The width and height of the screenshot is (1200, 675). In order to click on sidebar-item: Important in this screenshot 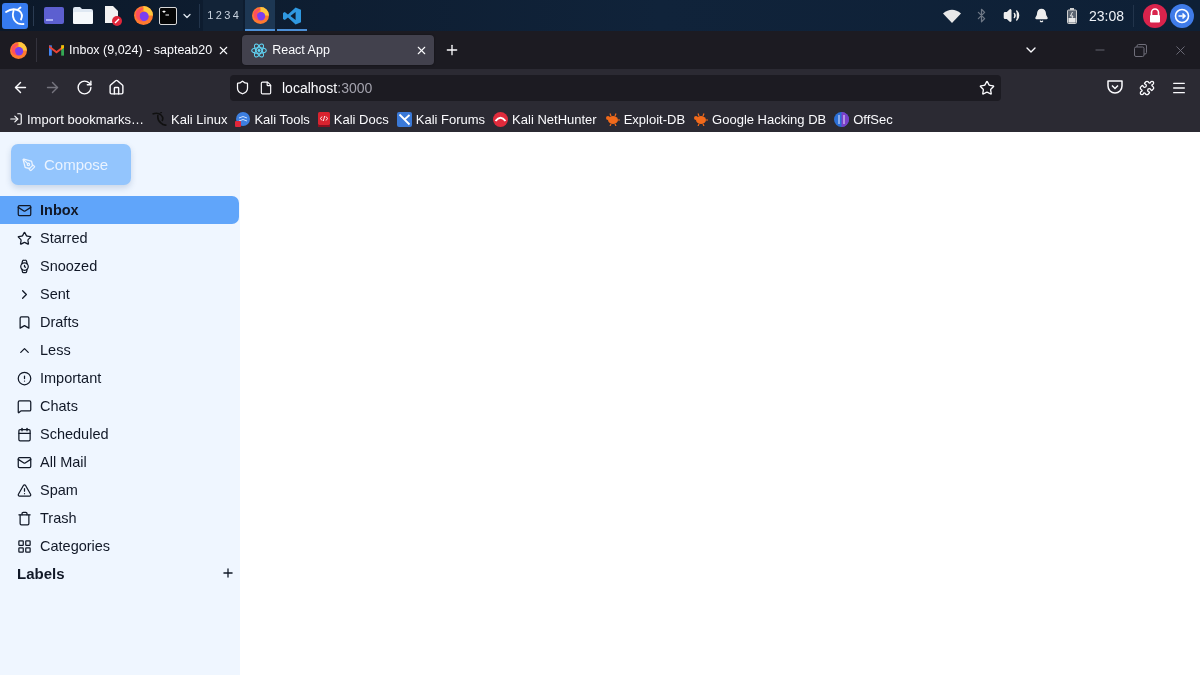, I will do `click(119, 378)`.